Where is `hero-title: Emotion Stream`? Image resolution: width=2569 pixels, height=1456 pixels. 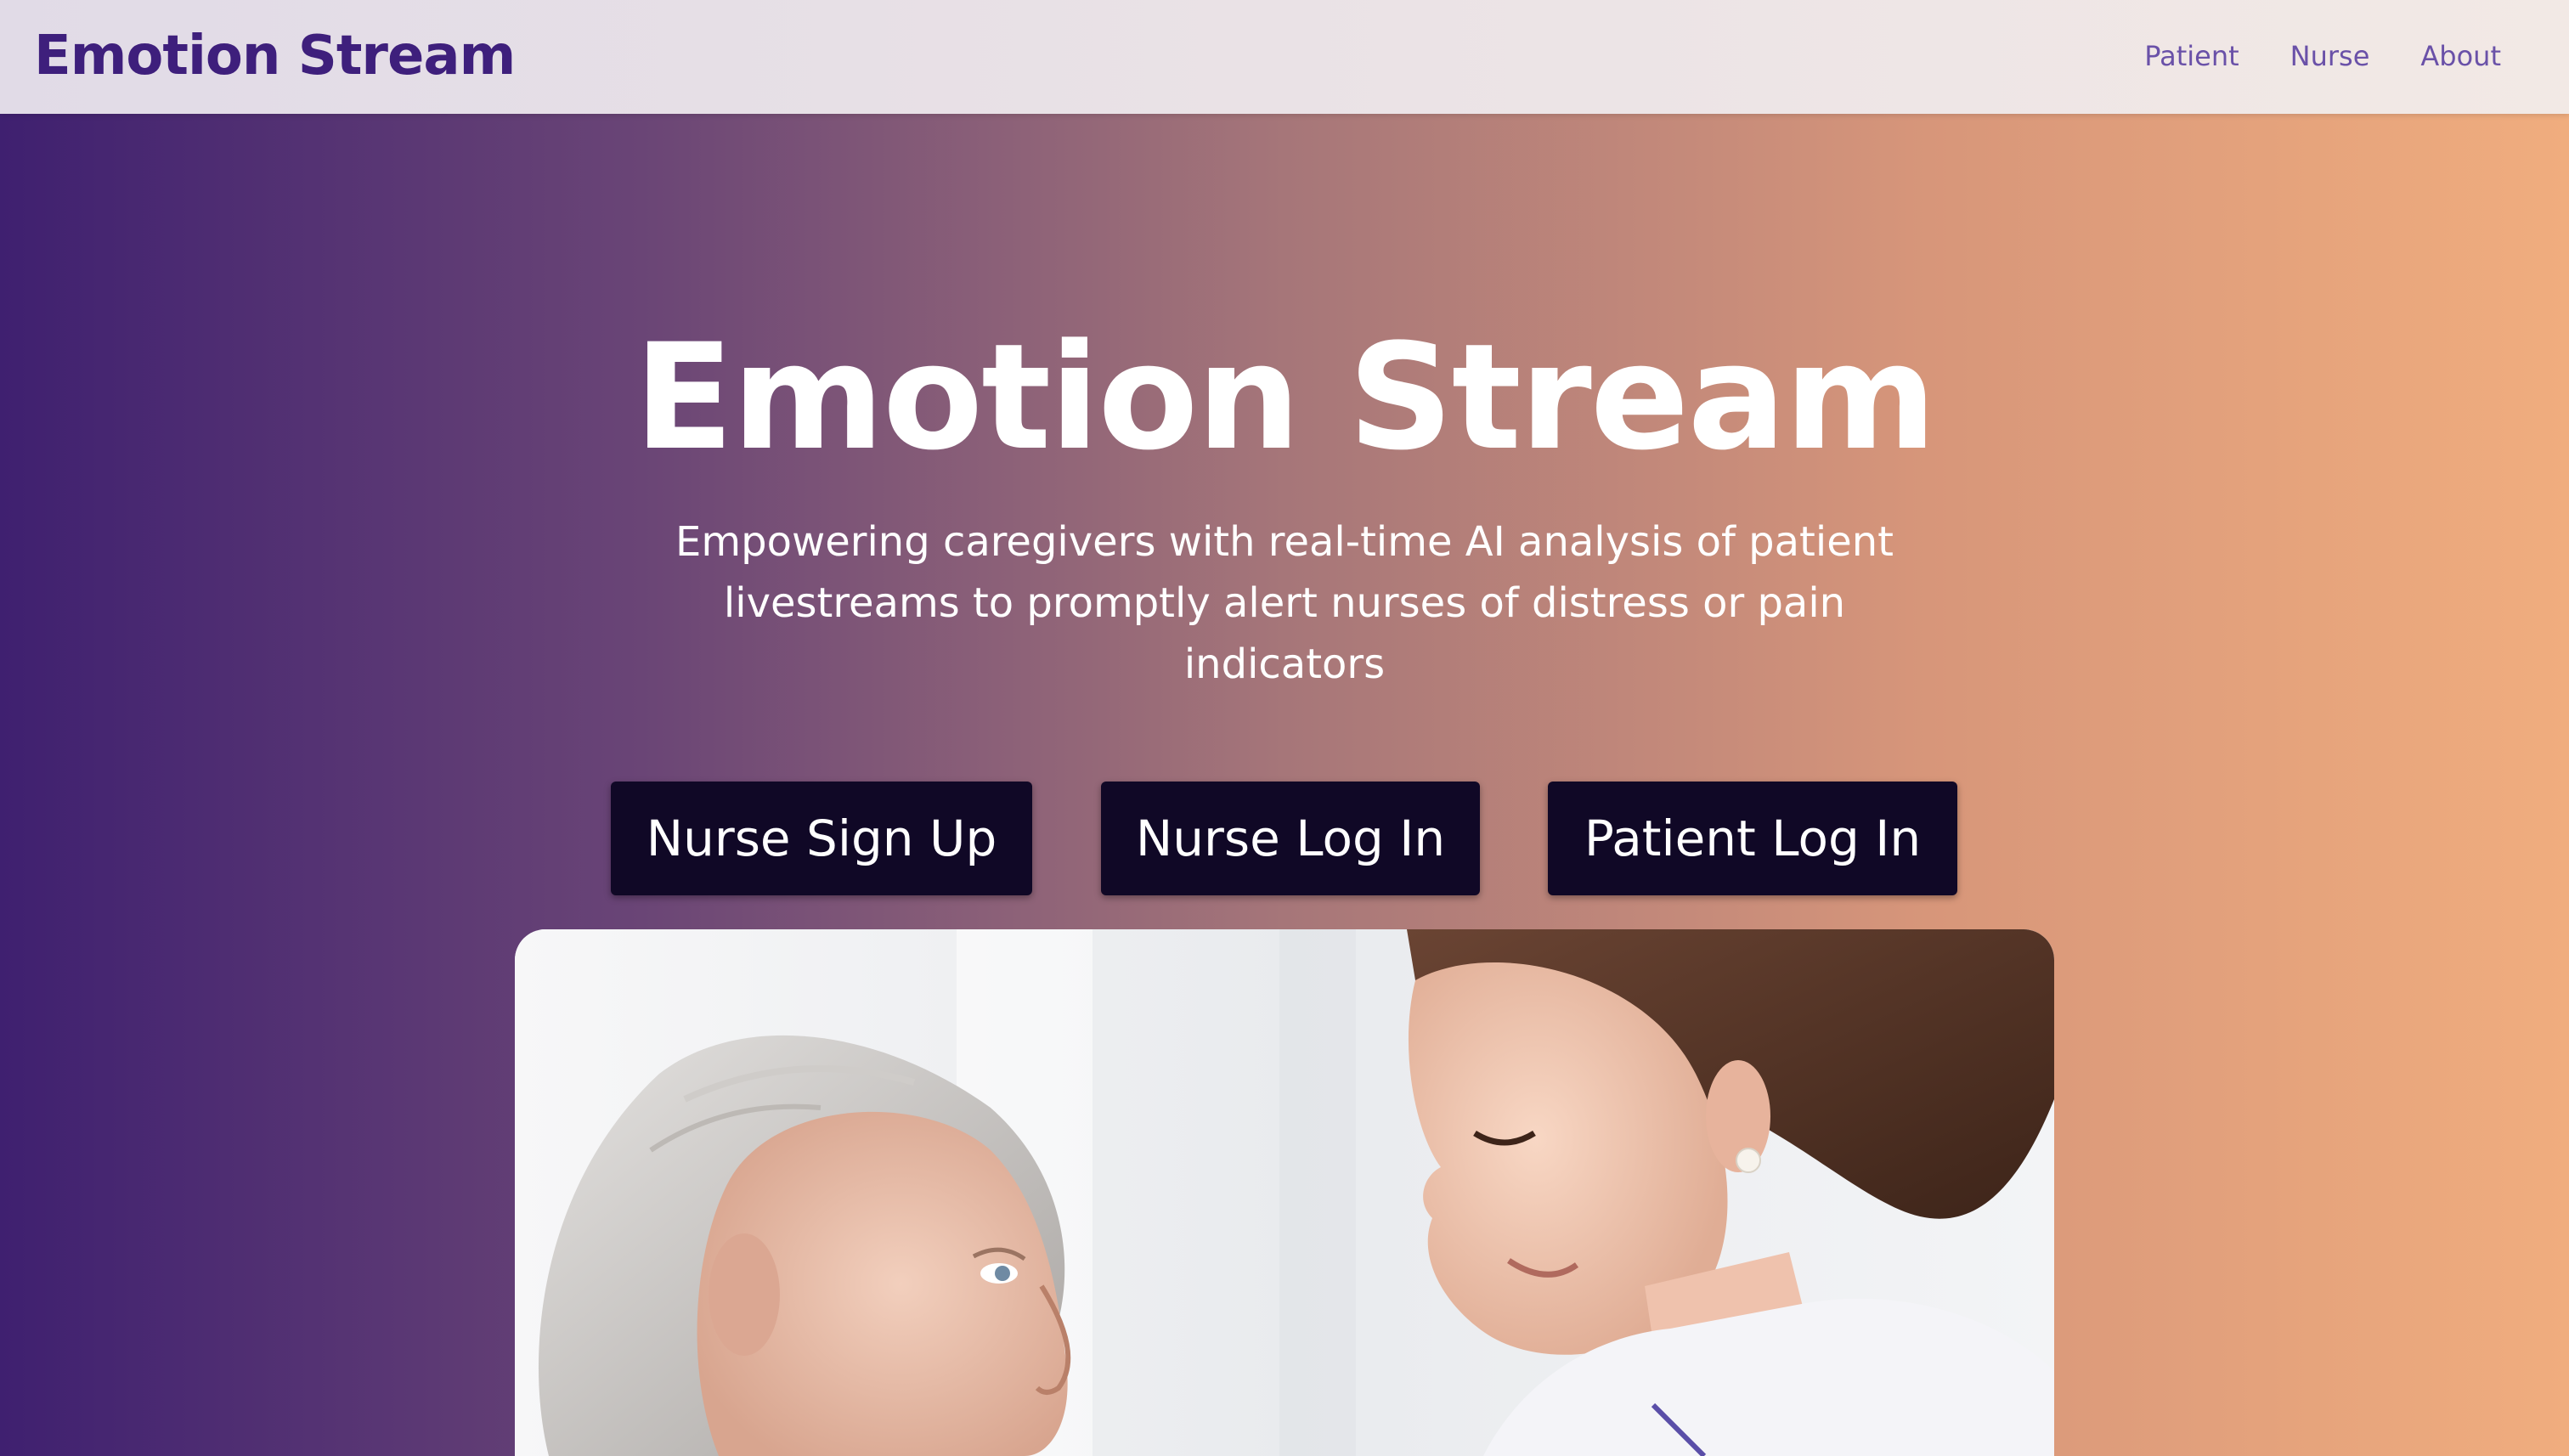 hero-title: Emotion Stream is located at coordinates (1285, 398).